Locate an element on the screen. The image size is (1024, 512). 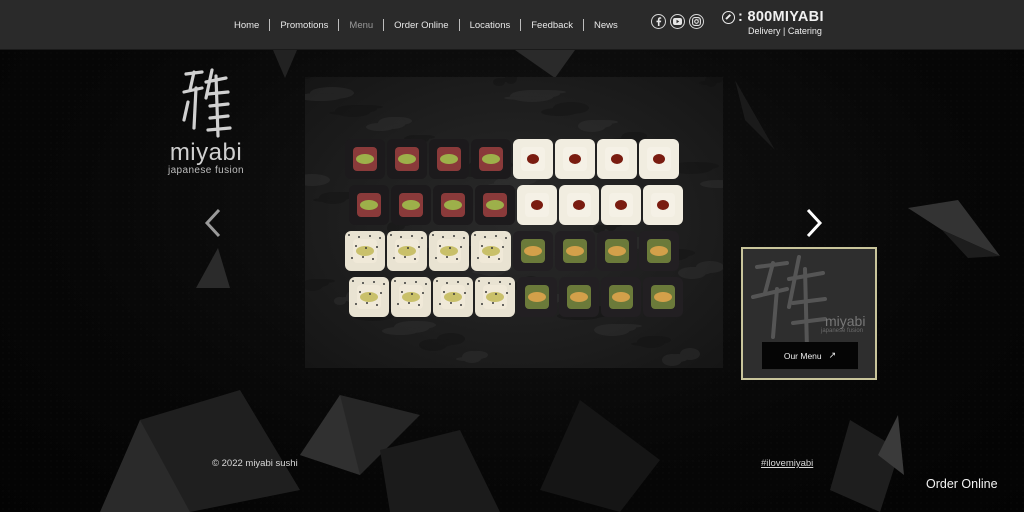
nav-item-menu: Menu is located at coordinates (361, 25).